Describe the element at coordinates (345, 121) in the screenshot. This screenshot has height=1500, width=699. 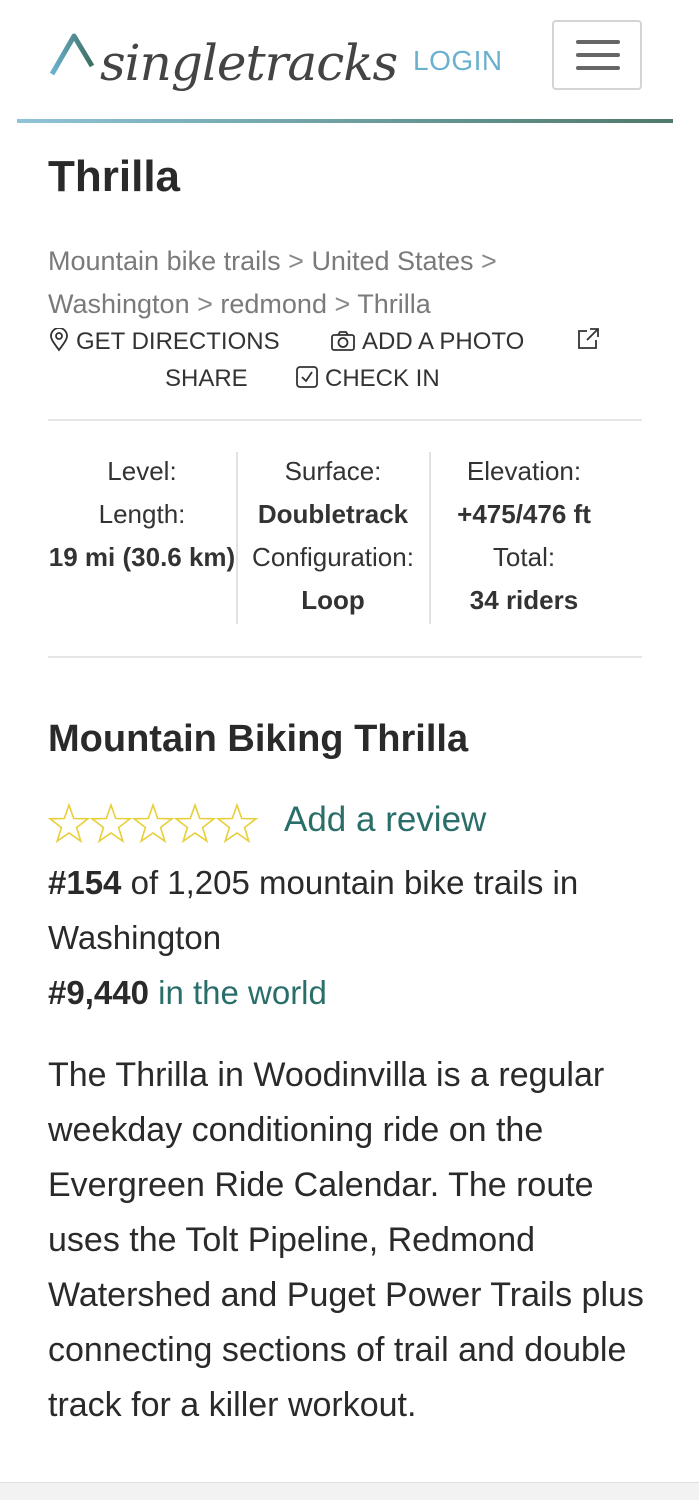
I see `header-divider` at that location.